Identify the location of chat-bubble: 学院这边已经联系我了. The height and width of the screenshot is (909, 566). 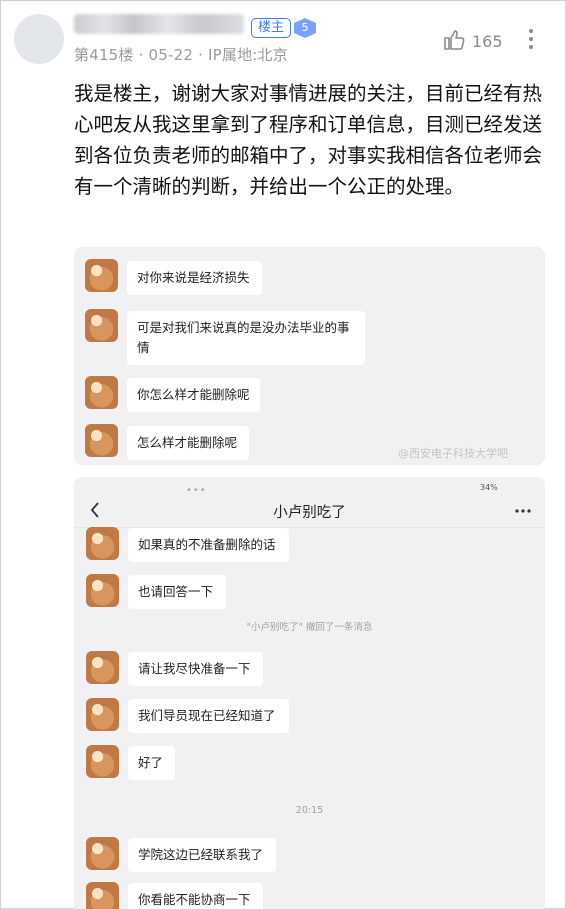
(202, 855).